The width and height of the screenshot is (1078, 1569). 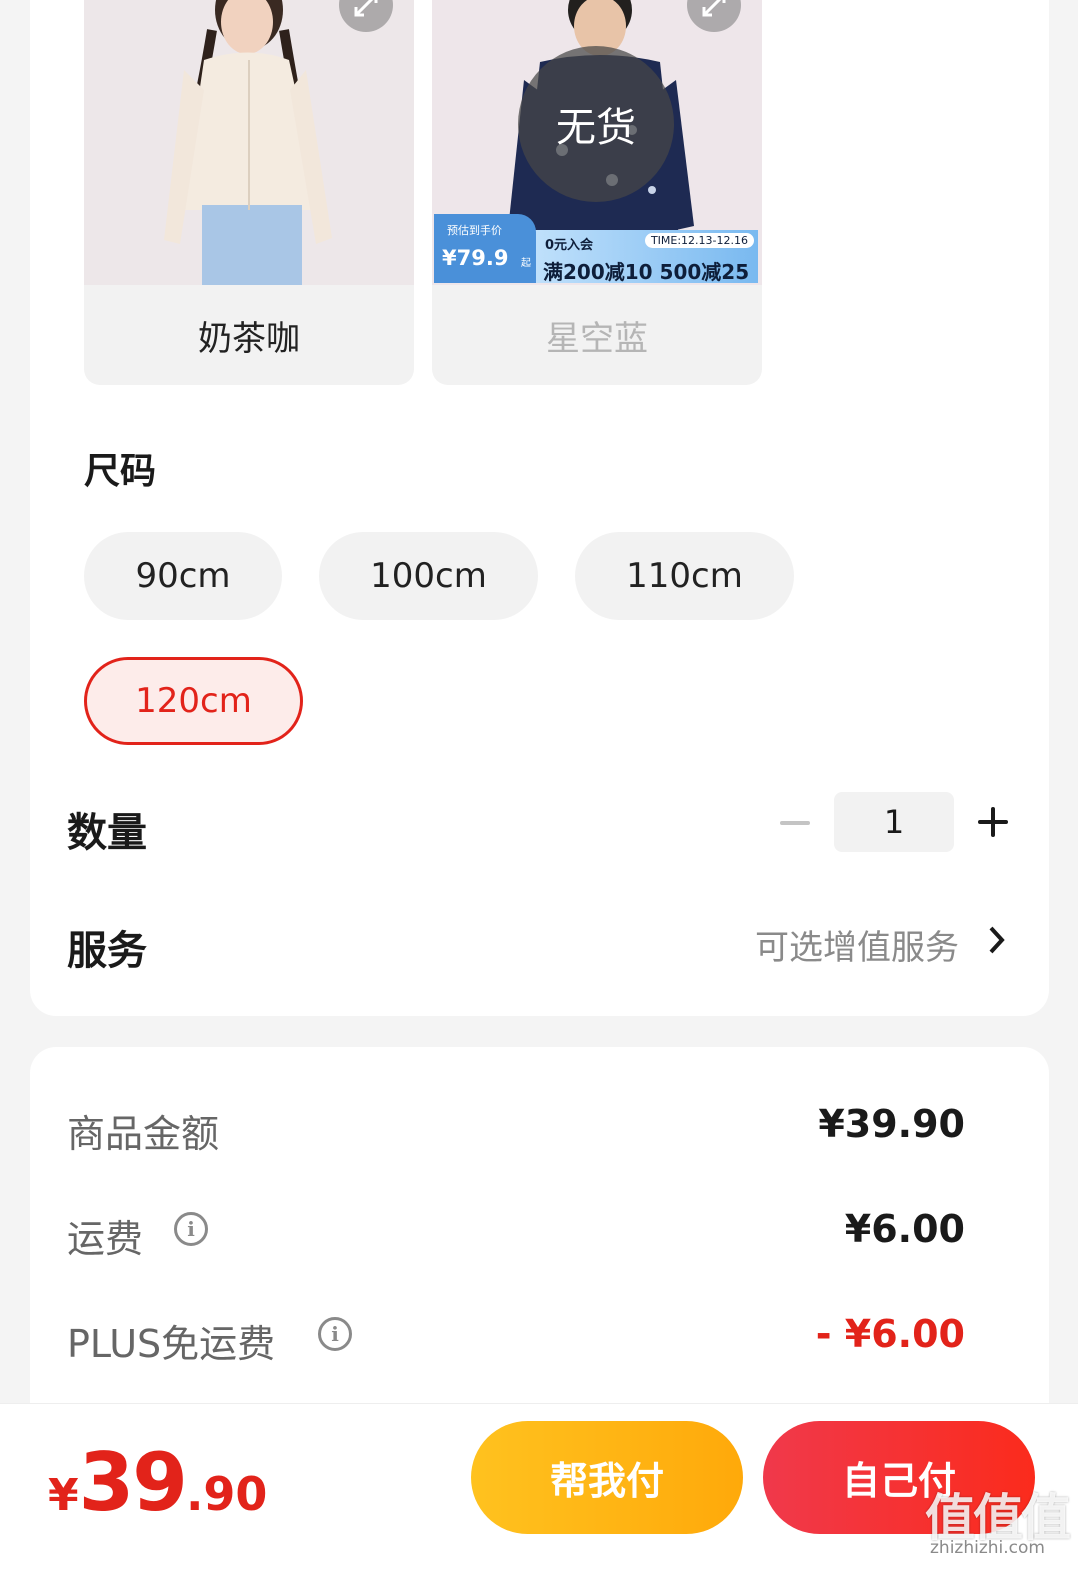 I want to click on chevron-right-icon, so click(x=997, y=940).